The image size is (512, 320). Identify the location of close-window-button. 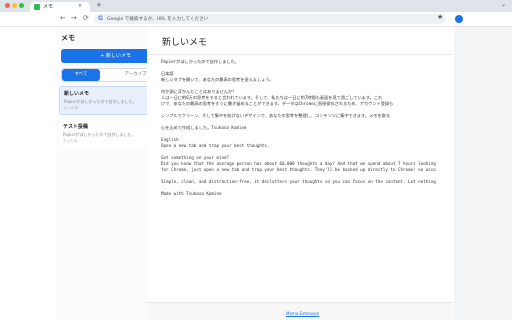
(7, 5).